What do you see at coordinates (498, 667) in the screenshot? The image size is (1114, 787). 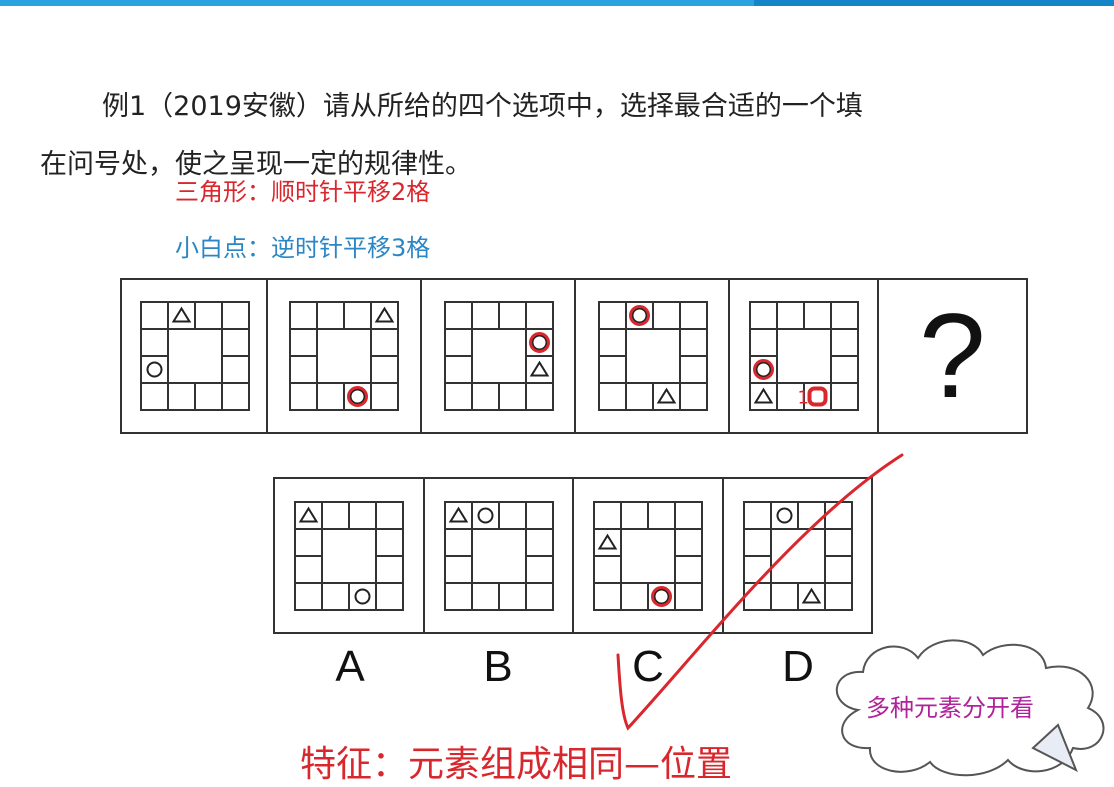 I see `option-label-b: B` at bounding box center [498, 667].